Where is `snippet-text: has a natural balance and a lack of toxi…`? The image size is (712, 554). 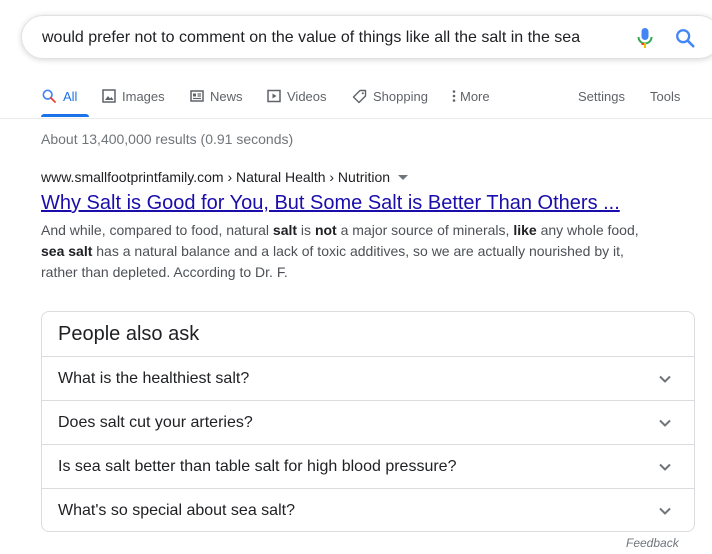 snippet-text: has a natural balance and a lack of toxi… is located at coordinates (332, 261).